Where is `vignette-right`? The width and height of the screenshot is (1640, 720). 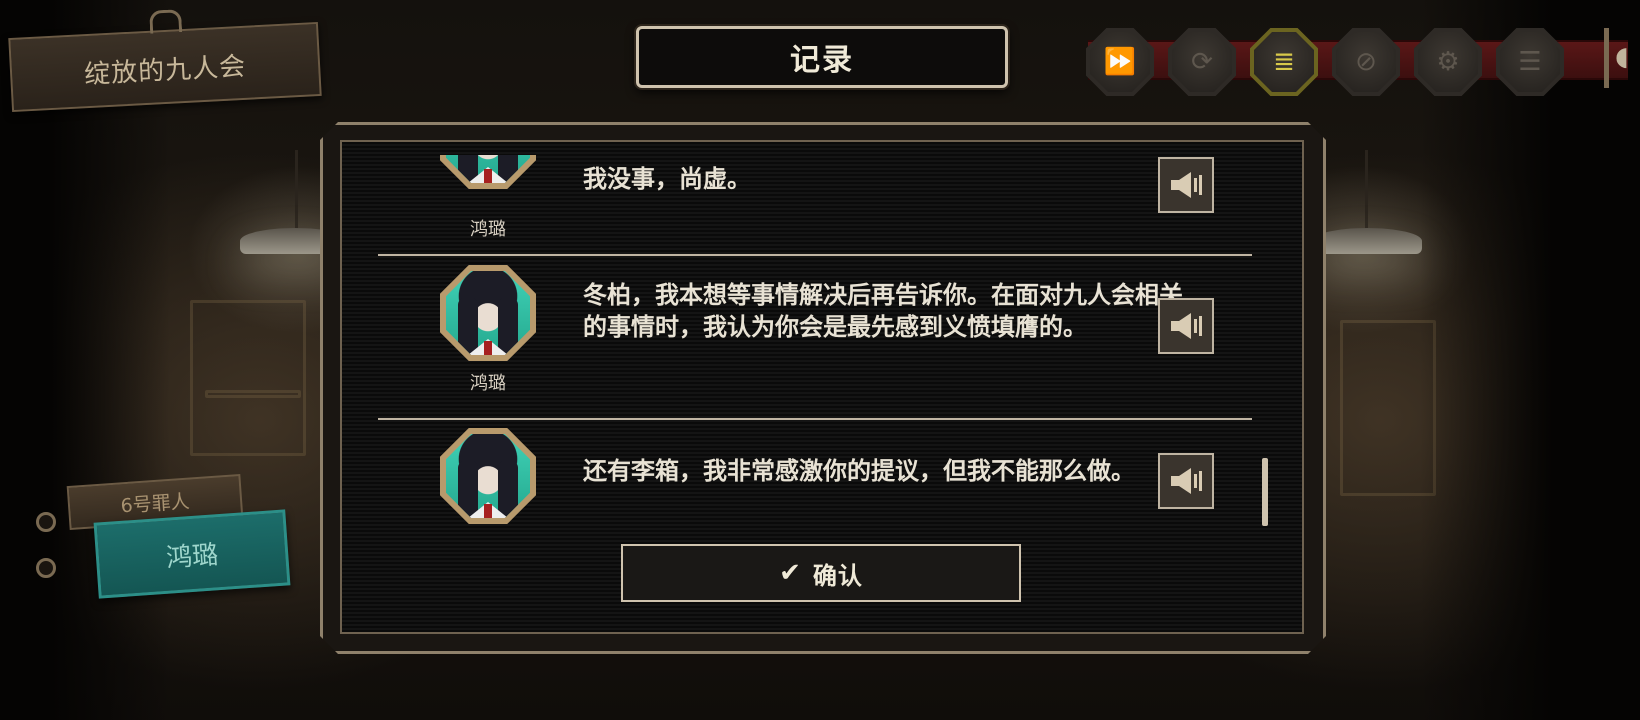 vignette-right is located at coordinates (1530, 360).